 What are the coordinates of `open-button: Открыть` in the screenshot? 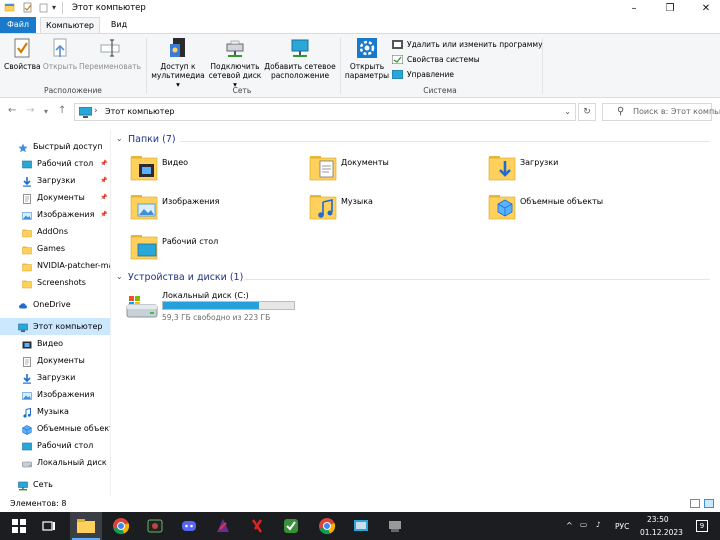 It's located at (60, 53).